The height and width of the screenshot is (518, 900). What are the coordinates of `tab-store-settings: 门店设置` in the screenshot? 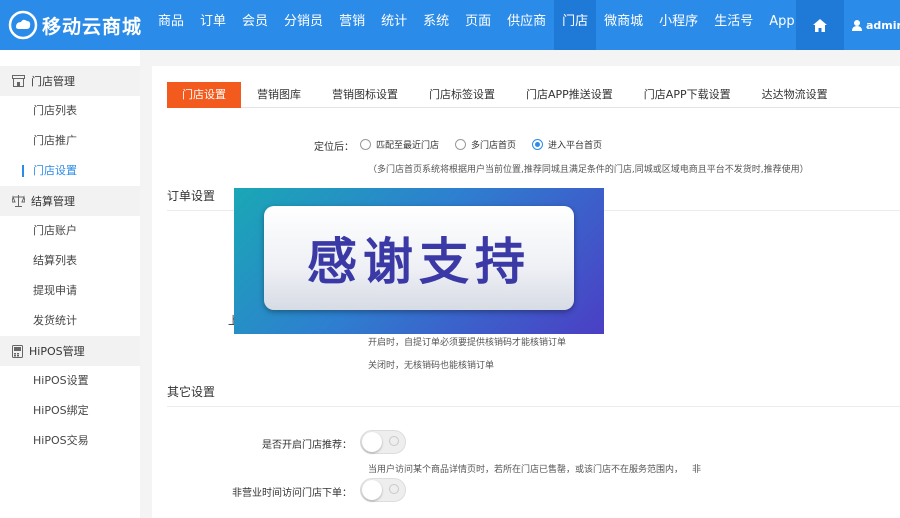 It's located at (204, 95).